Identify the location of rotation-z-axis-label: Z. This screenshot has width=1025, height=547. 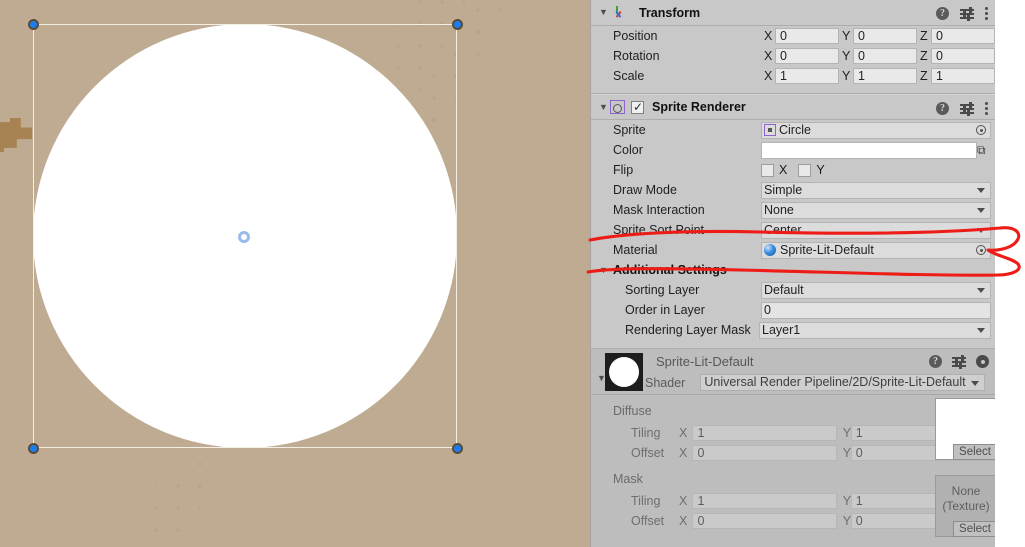
(924, 56).